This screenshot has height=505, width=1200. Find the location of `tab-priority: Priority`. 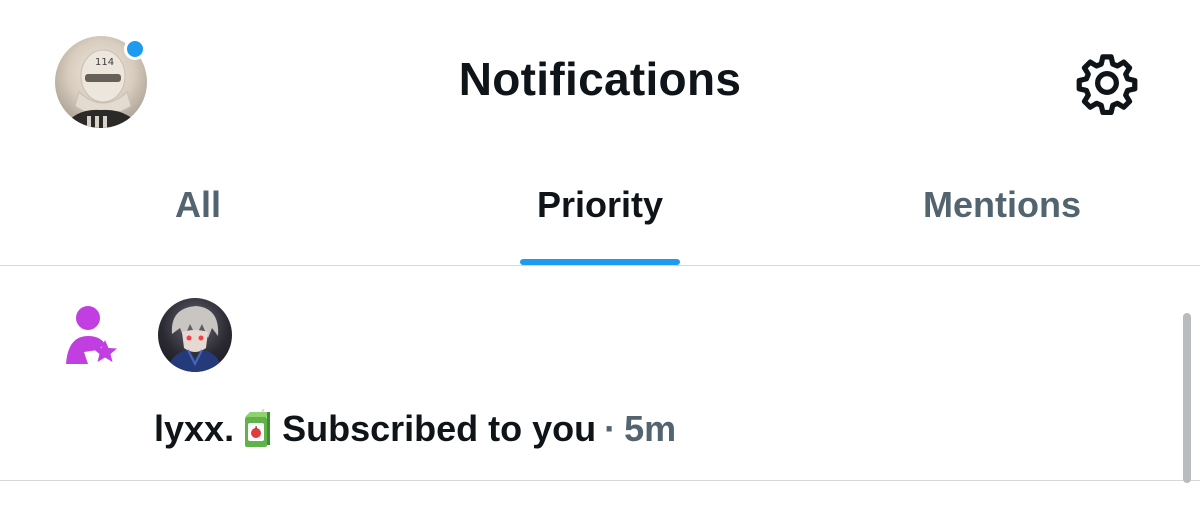

tab-priority: Priority is located at coordinates (600, 212).